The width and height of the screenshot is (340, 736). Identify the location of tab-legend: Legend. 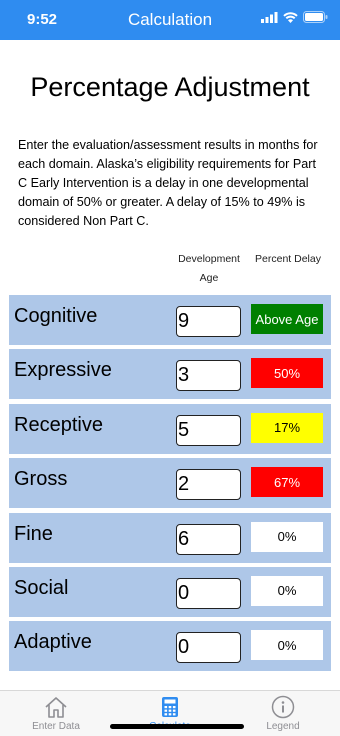
(283, 713).